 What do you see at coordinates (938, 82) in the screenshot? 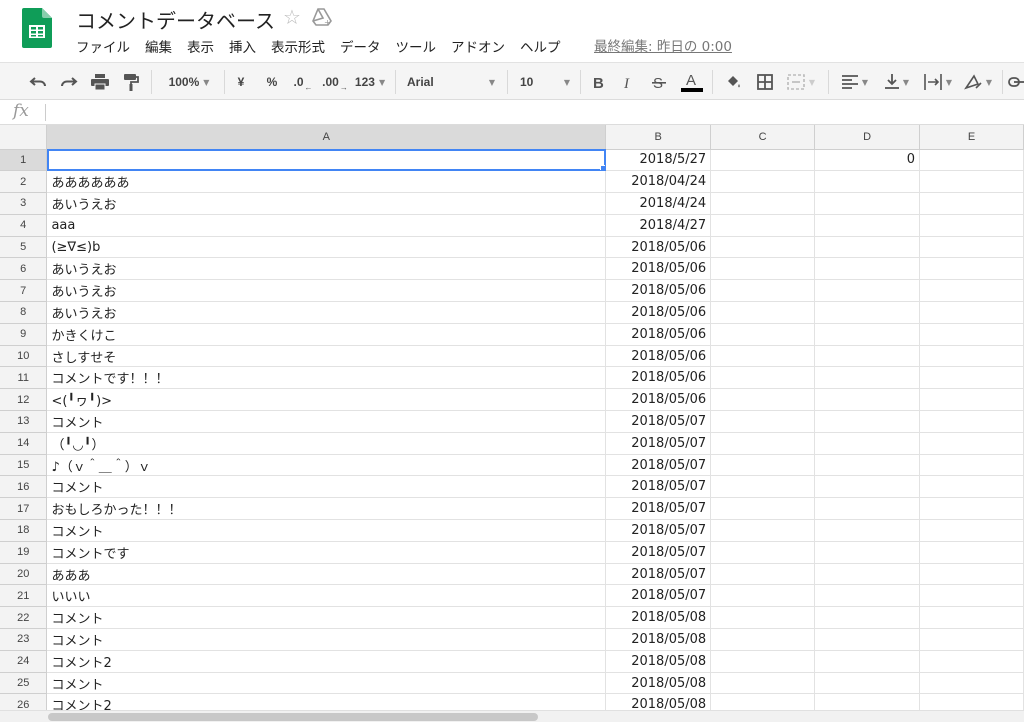
I see `text-wrapping-button: ▼` at bounding box center [938, 82].